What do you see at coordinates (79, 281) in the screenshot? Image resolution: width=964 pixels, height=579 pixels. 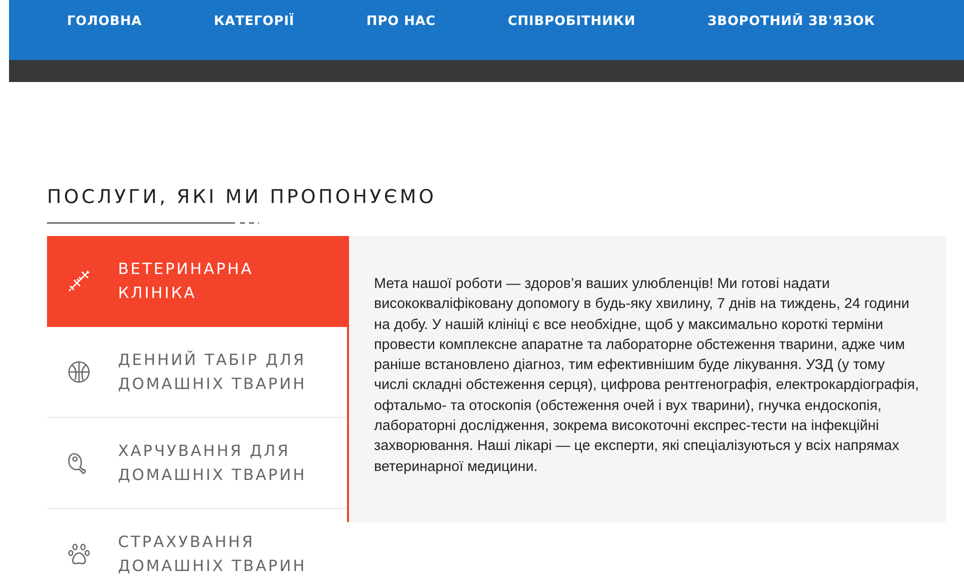 I see `syringe-icon` at bounding box center [79, 281].